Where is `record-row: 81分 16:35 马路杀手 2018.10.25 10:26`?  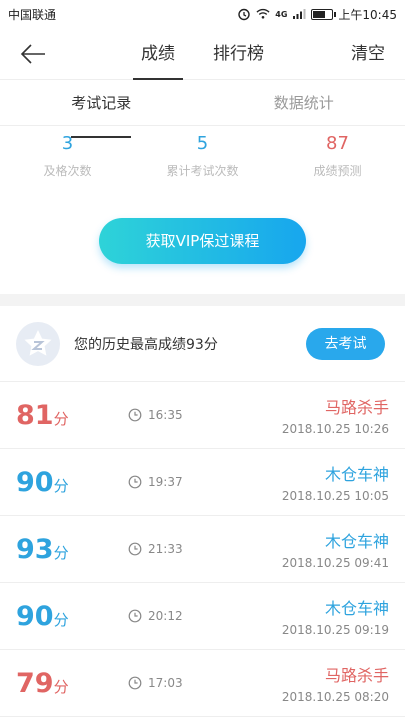 record-row: 81分 16:35 马路杀手 2018.10.25 10:26 is located at coordinates (202, 415).